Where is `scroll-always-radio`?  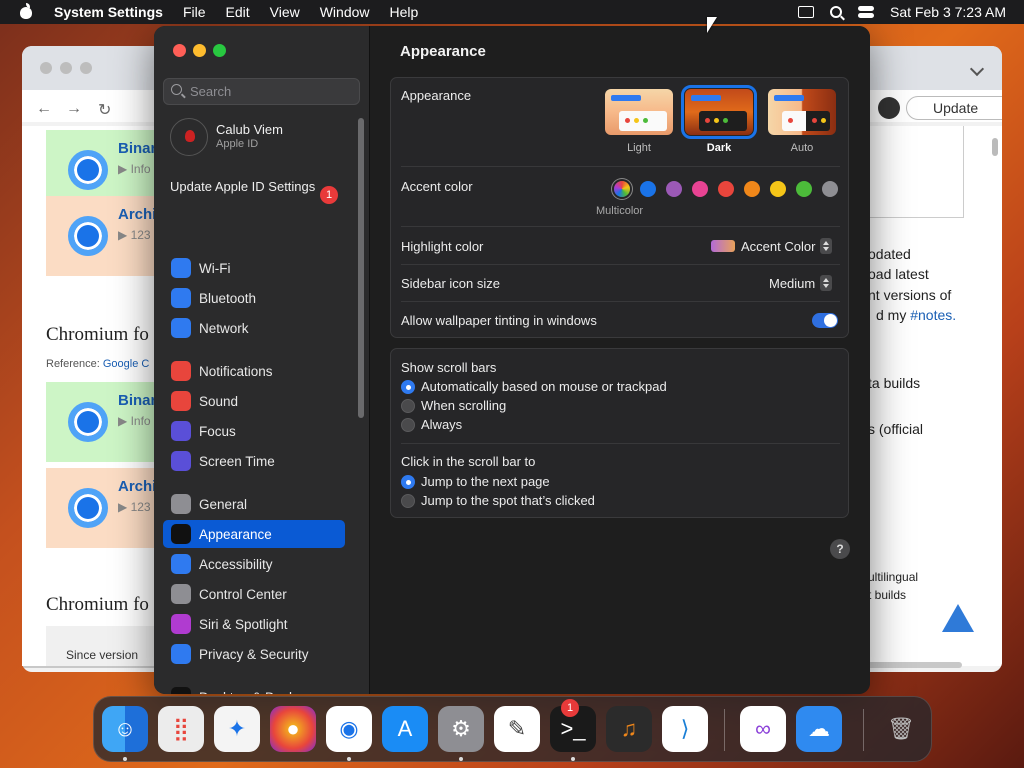
scroll-always-radio is located at coordinates (408, 425).